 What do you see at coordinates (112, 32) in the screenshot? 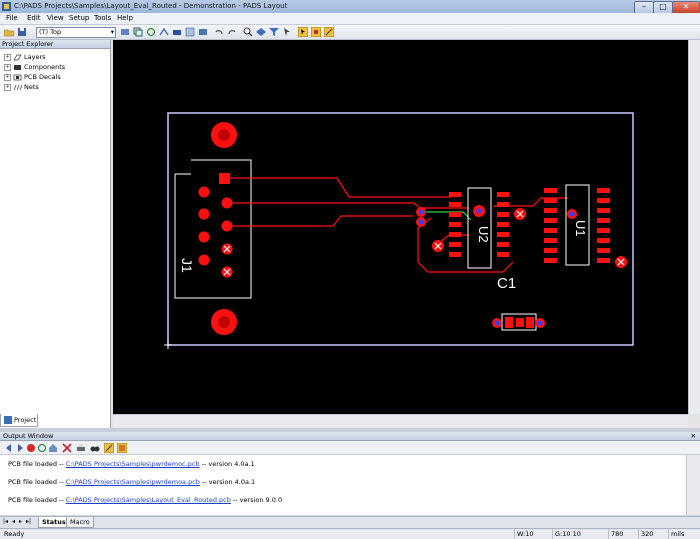
I see `chevron-down-icon: ▾` at bounding box center [112, 32].